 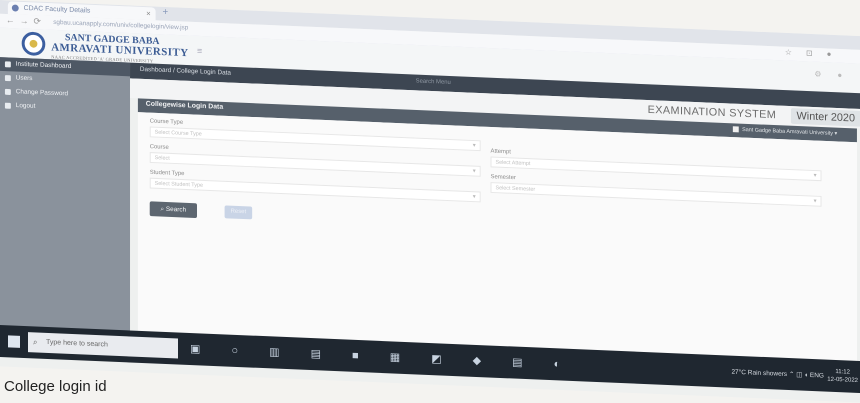 I want to click on header-action-icons: ⚙ ●, so click(x=831, y=75).